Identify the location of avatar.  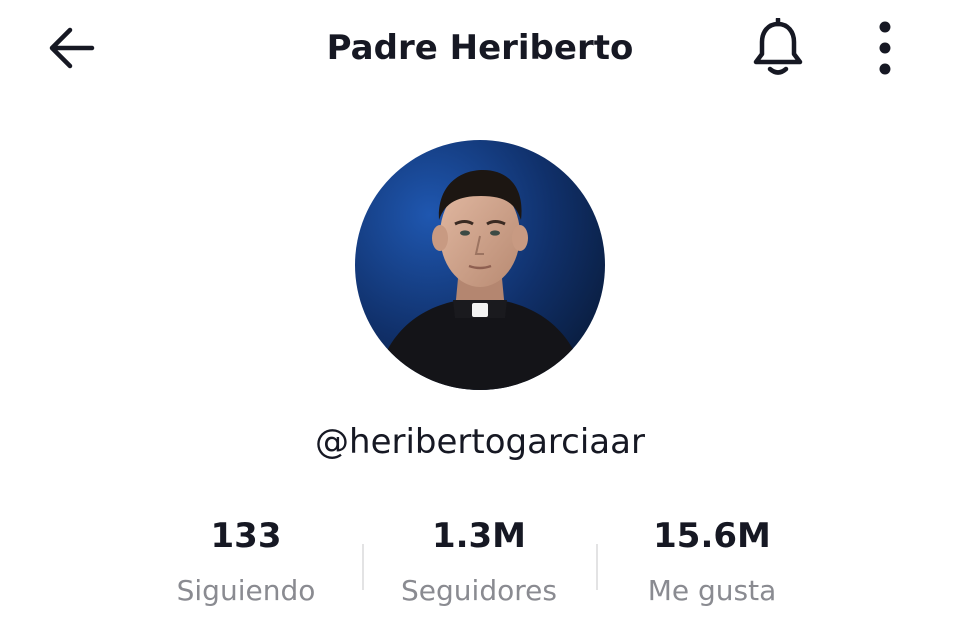
(480, 265).